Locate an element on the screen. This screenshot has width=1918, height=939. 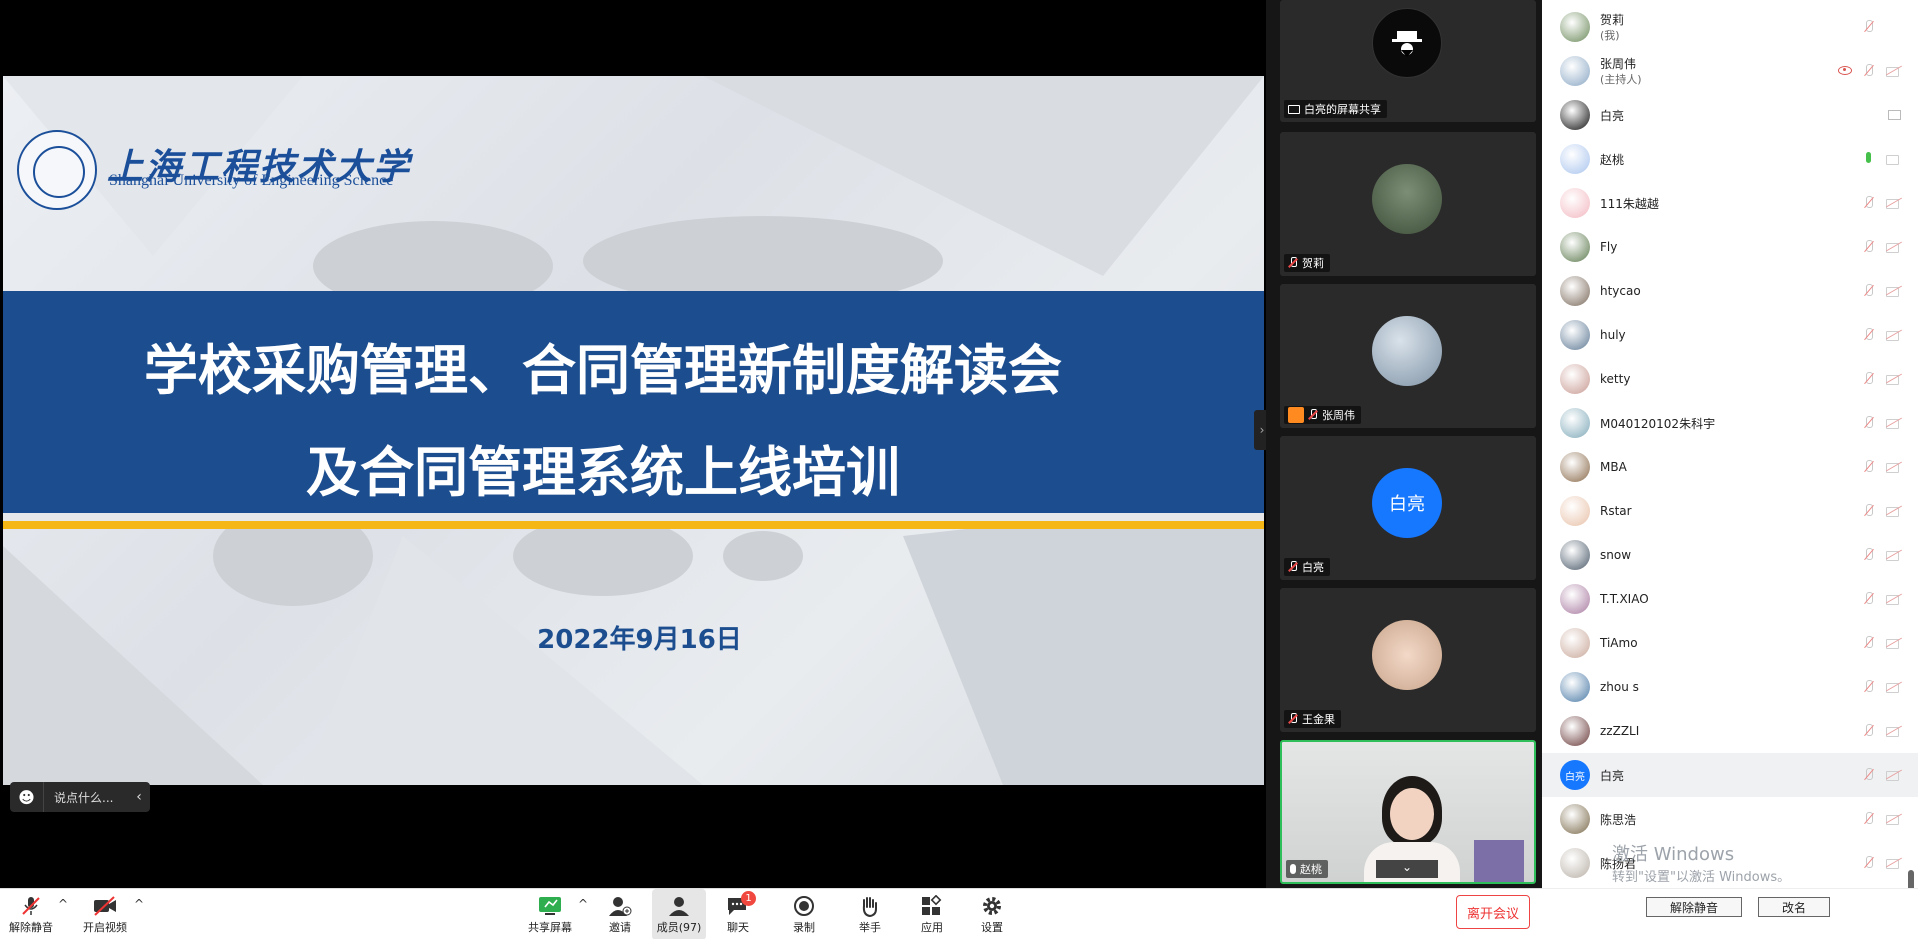
share-screen-button: 共享屏幕 is located at coordinates (550, 914).